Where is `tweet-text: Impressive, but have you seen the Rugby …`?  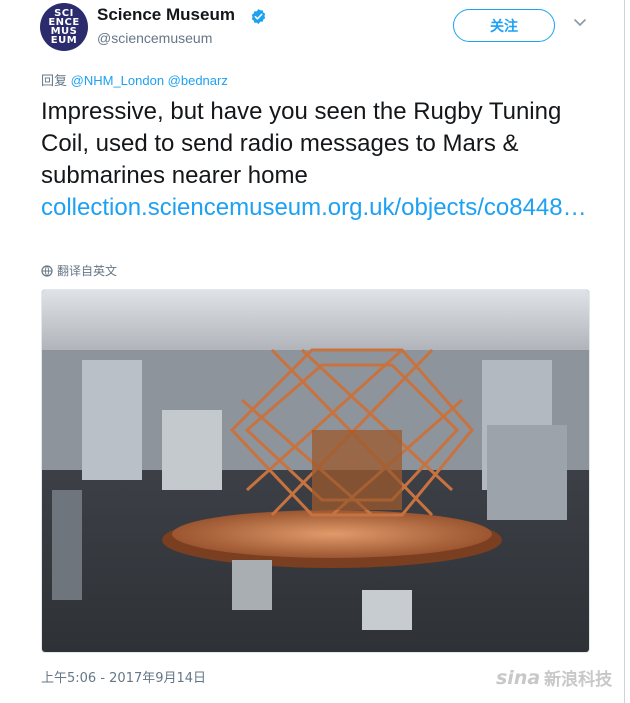
tweet-text: Impressive, but have you seen the Rugby … is located at coordinates (301, 143).